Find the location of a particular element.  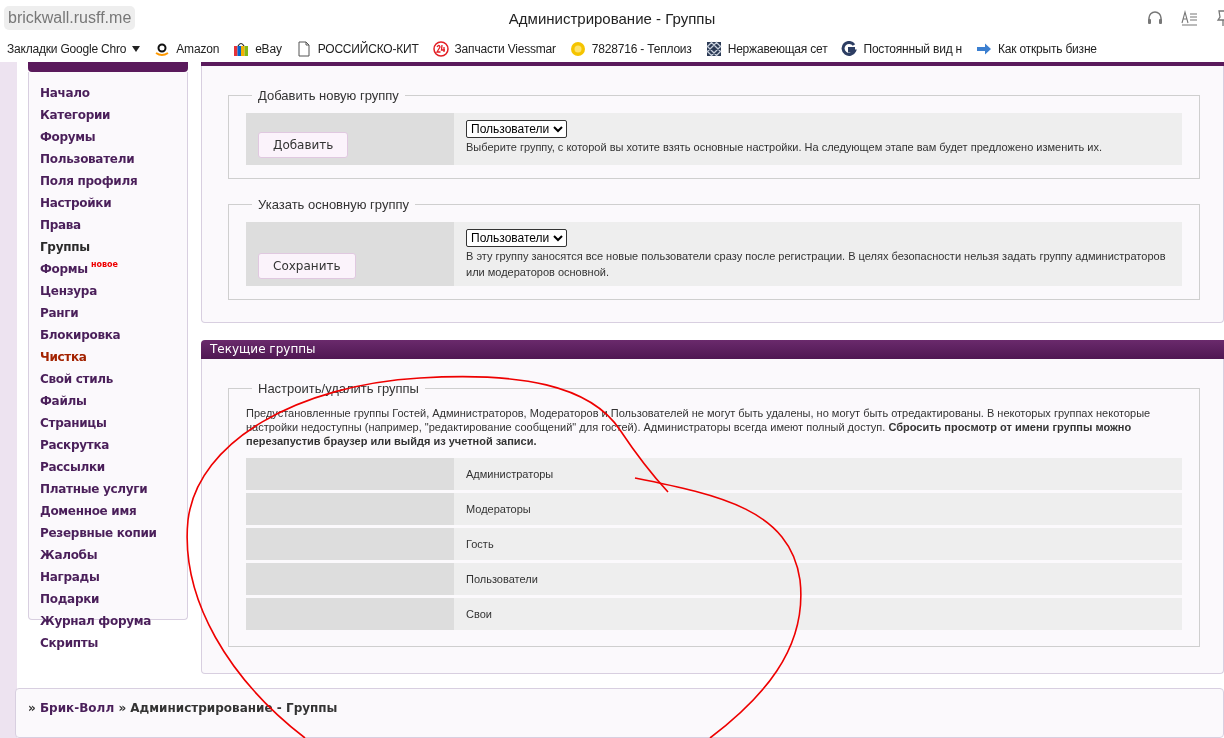

reader-icon is located at coordinates (1189, 18).